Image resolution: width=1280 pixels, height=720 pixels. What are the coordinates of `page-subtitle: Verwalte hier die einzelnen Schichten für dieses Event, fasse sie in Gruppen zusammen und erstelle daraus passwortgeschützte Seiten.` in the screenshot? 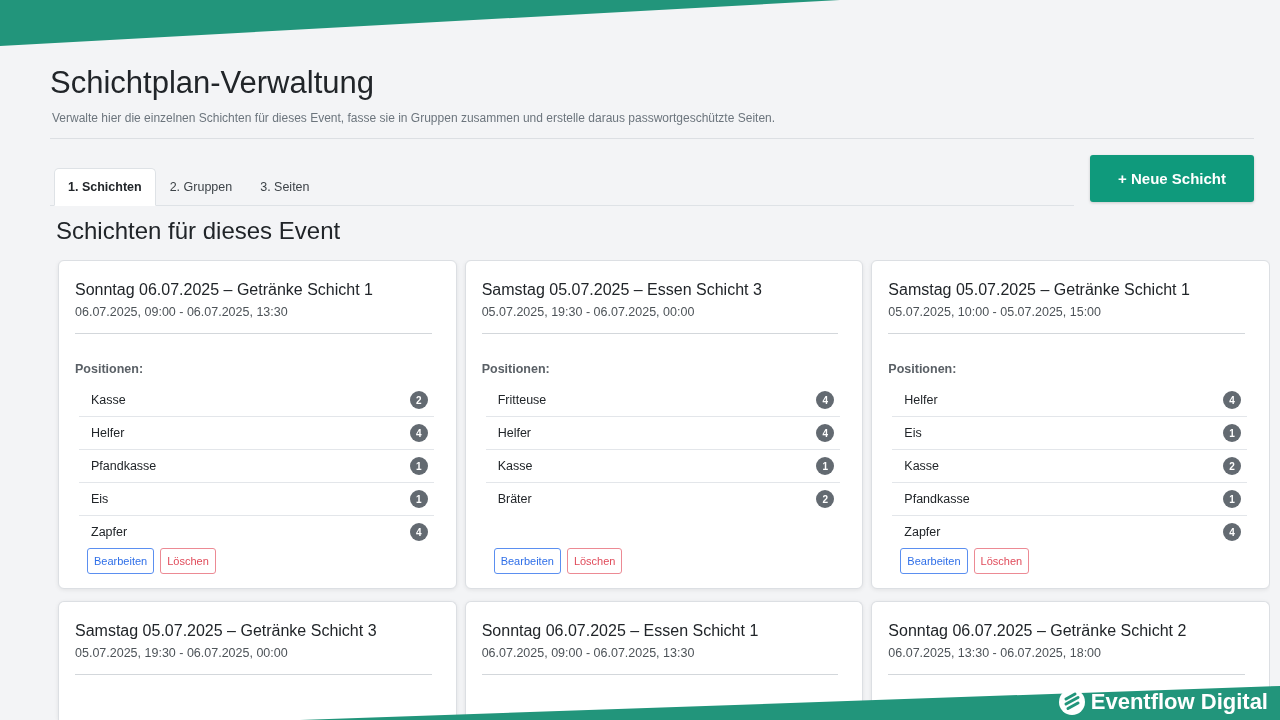 It's located at (414, 118).